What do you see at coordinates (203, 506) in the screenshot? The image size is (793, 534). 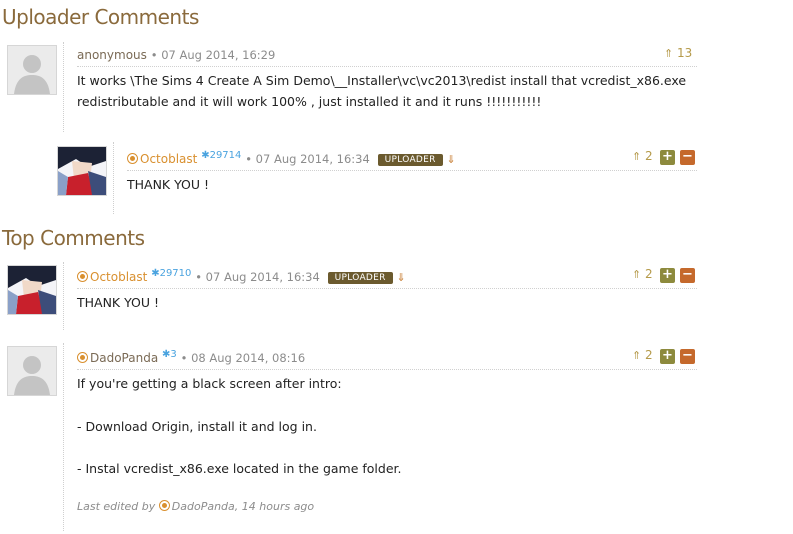 I see `edited-username: DadoPanda` at bounding box center [203, 506].